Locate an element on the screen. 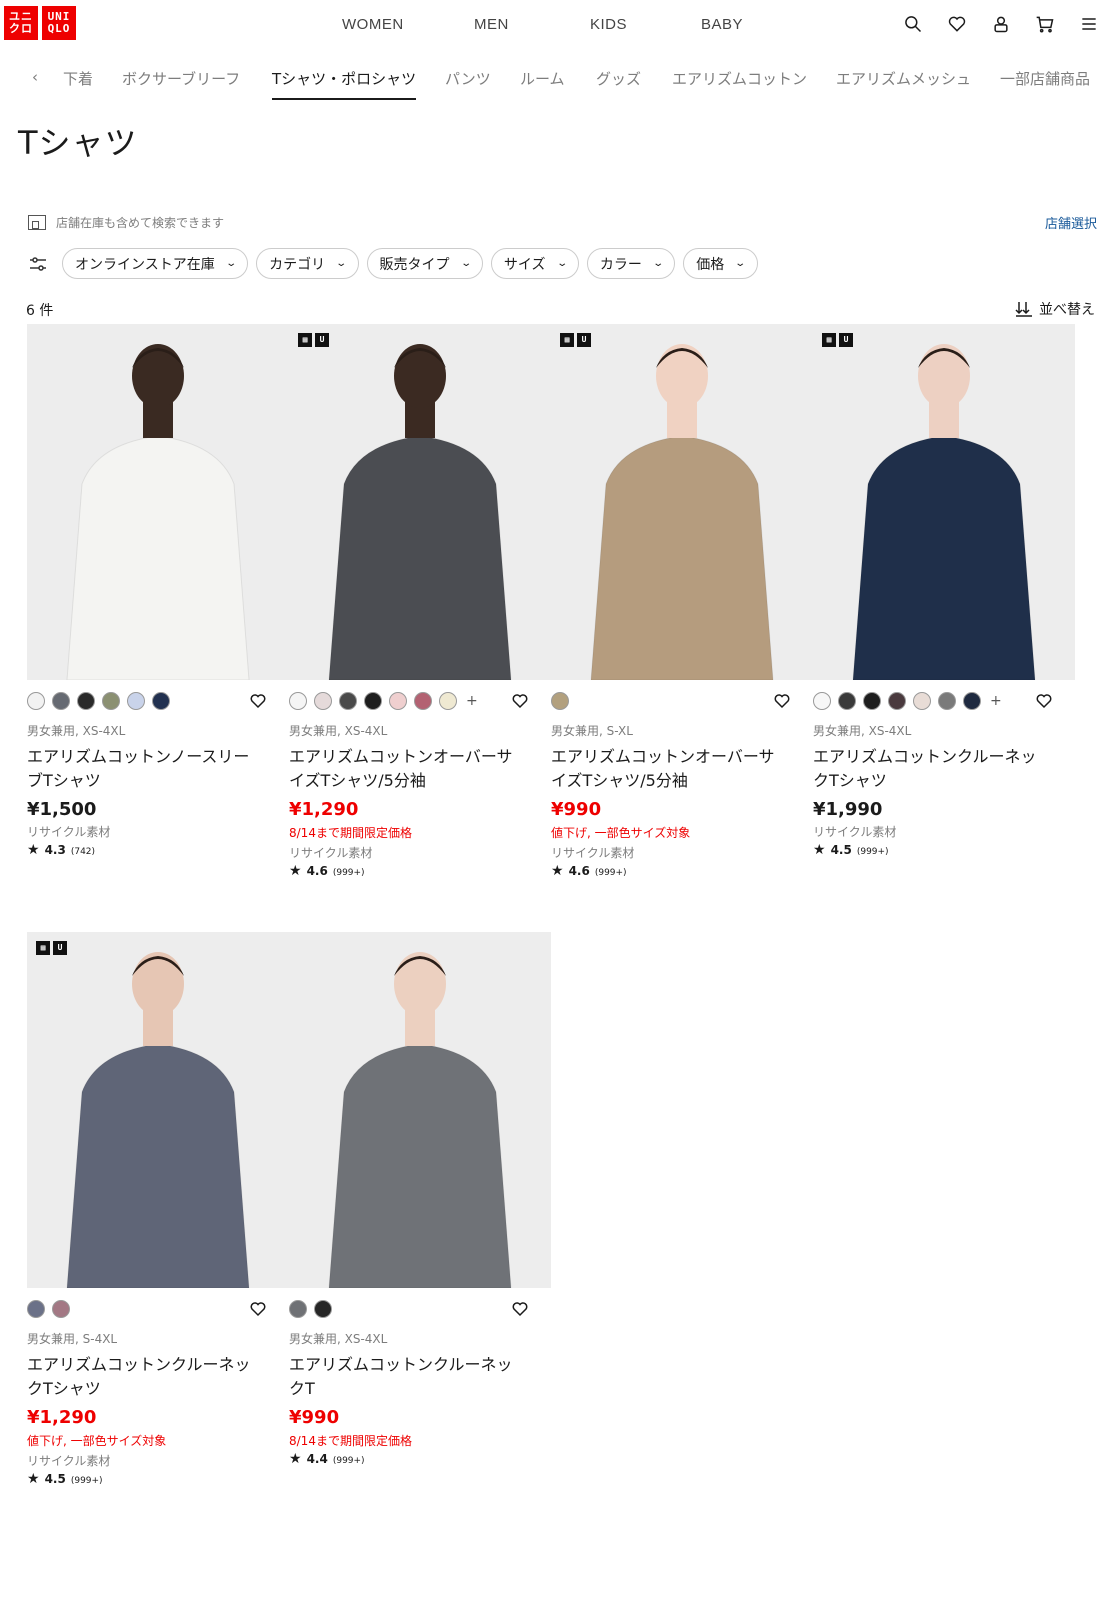 The width and height of the screenshot is (1117, 1618). nav-kids: KIDS is located at coordinates (608, 24).